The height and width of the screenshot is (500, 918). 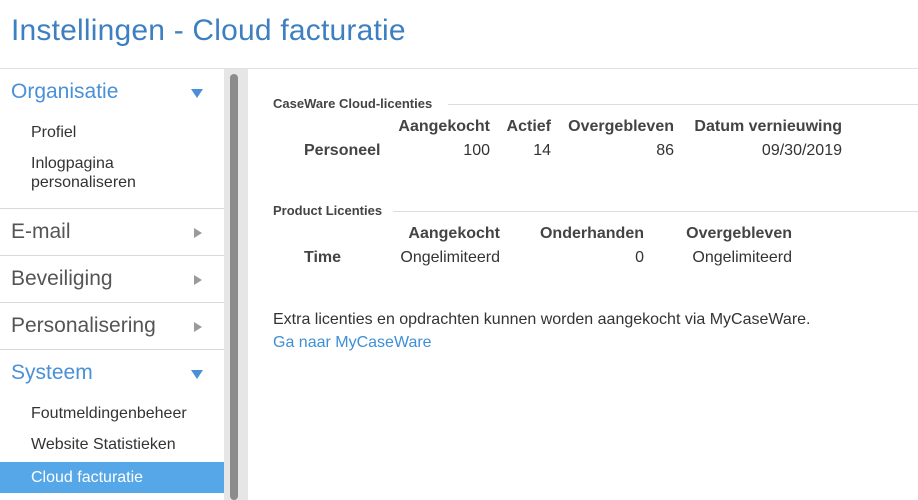 What do you see at coordinates (353, 103) in the screenshot?
I see `cloud-licenses-title: CaseWare Cloud-licenties` at bounding box center [353, 103].